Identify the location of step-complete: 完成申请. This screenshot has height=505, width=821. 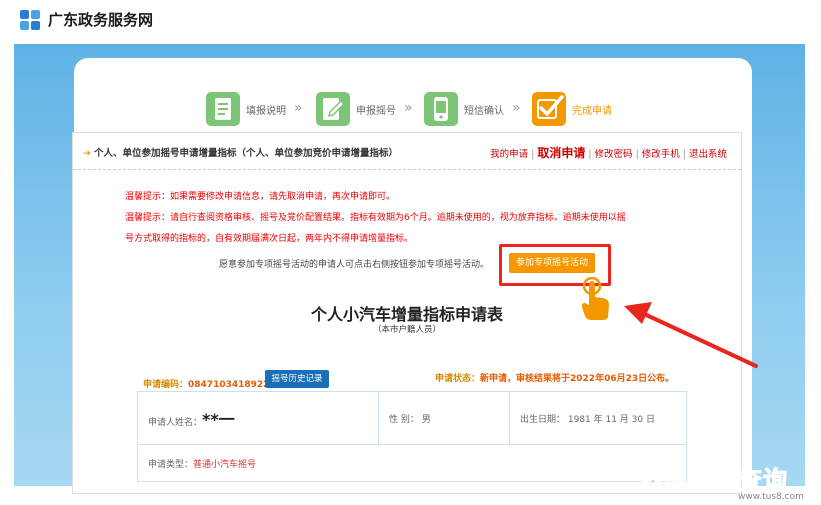
(597, 110).